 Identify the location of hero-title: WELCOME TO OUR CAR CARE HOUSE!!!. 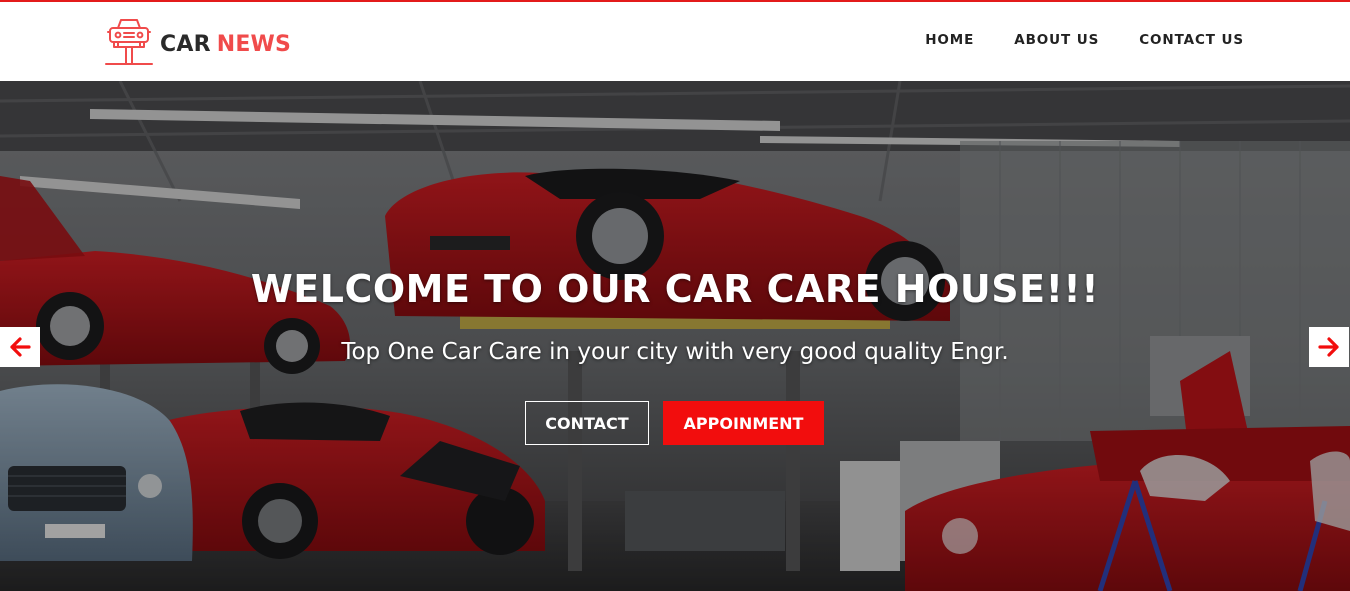
(675, 289).